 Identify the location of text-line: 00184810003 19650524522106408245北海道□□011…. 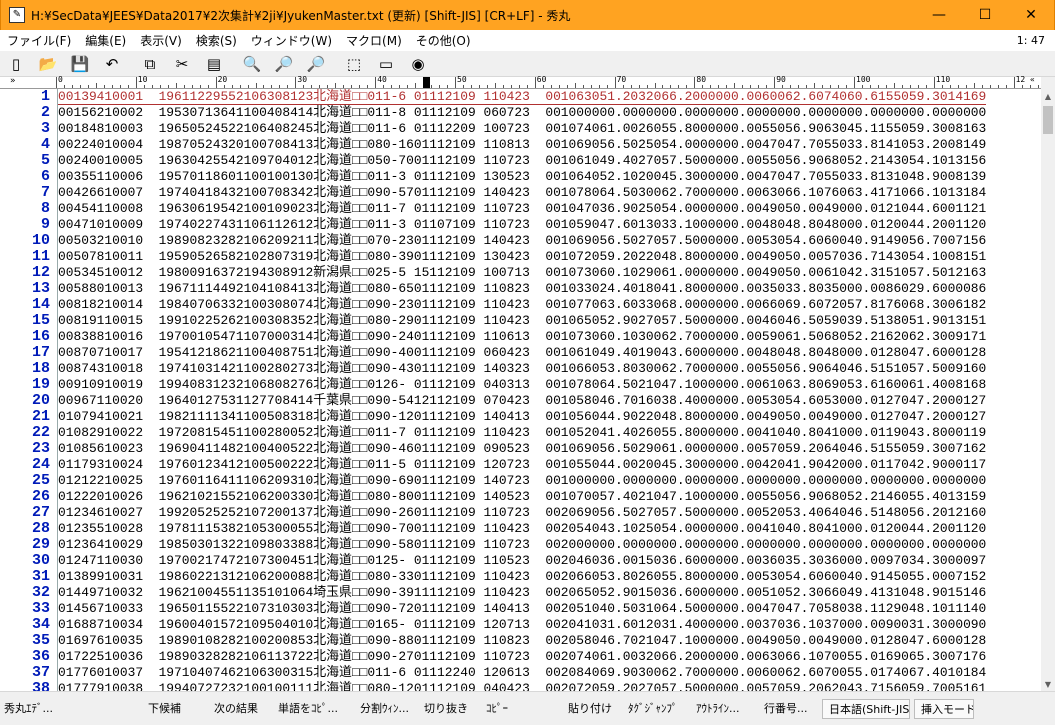
(522, 129).